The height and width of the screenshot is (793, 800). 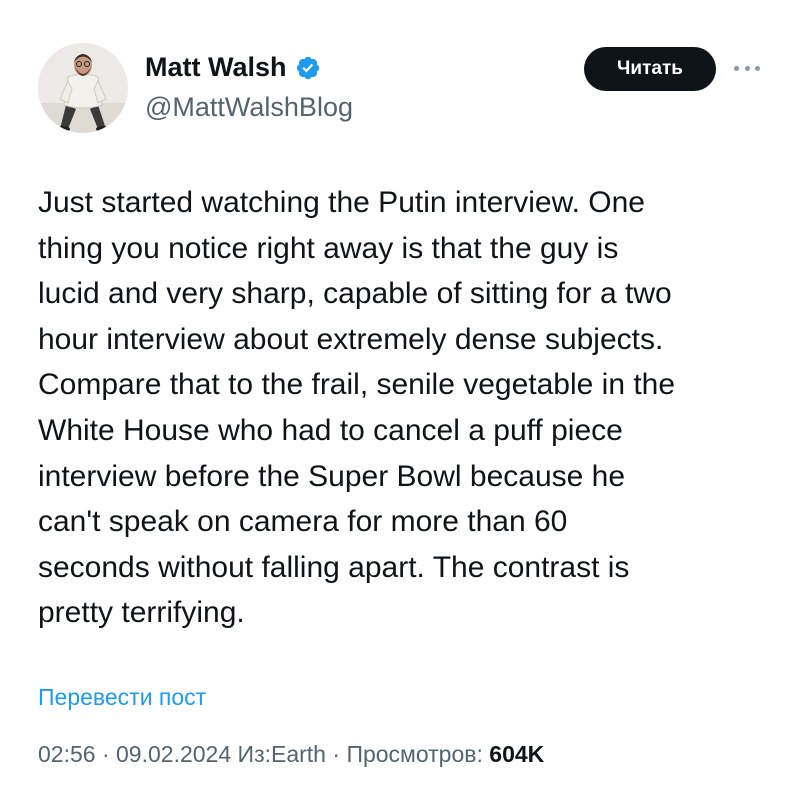 What do you see at coordinates (650, 69) in the screenshot?
I see `follow-button: Читать` at bounding box center [650, 69].